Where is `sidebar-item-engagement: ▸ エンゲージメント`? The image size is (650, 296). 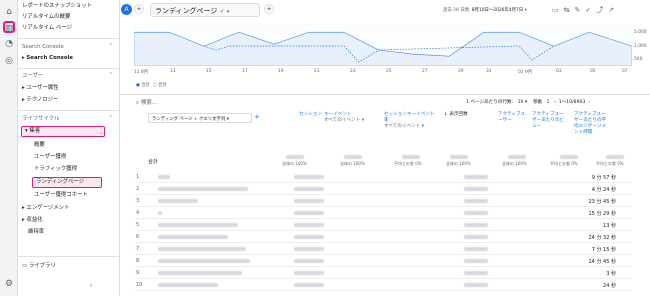
sidebar-item-engagement: ▸ エンゲージメント is located at coordinates (45, 208).